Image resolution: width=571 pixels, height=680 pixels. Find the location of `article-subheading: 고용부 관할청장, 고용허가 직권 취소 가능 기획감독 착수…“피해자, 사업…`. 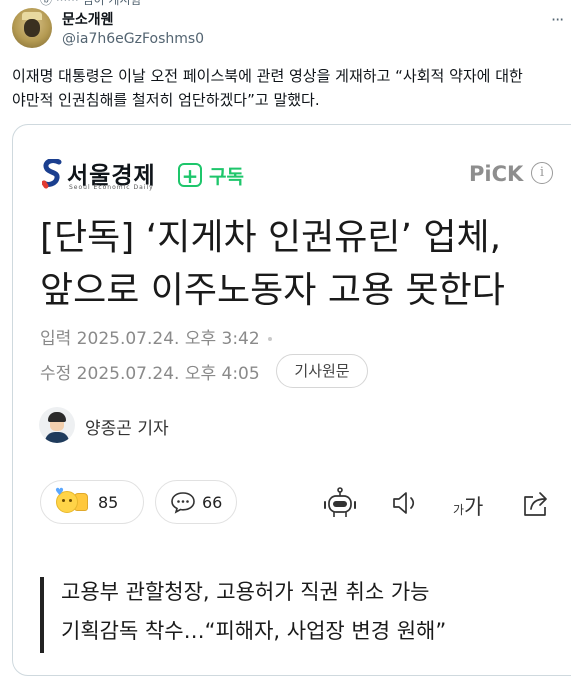

article-subheading: 고용부 관할청장, 고용허가 직권 취소 가능 기획감독 착수…“피해자, 사업… is located at coordinates (253, 612).